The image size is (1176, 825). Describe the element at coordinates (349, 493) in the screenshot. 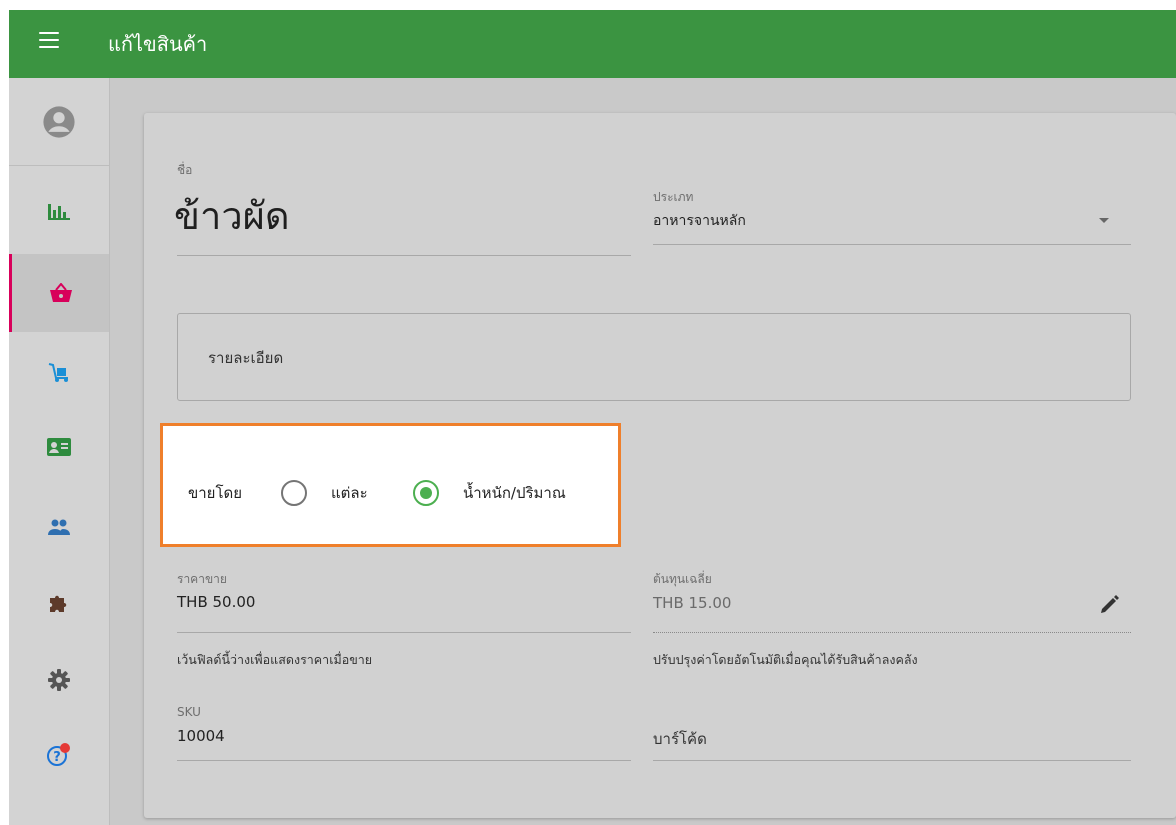

I see `radio-each-label: แต่ละ` at that location.